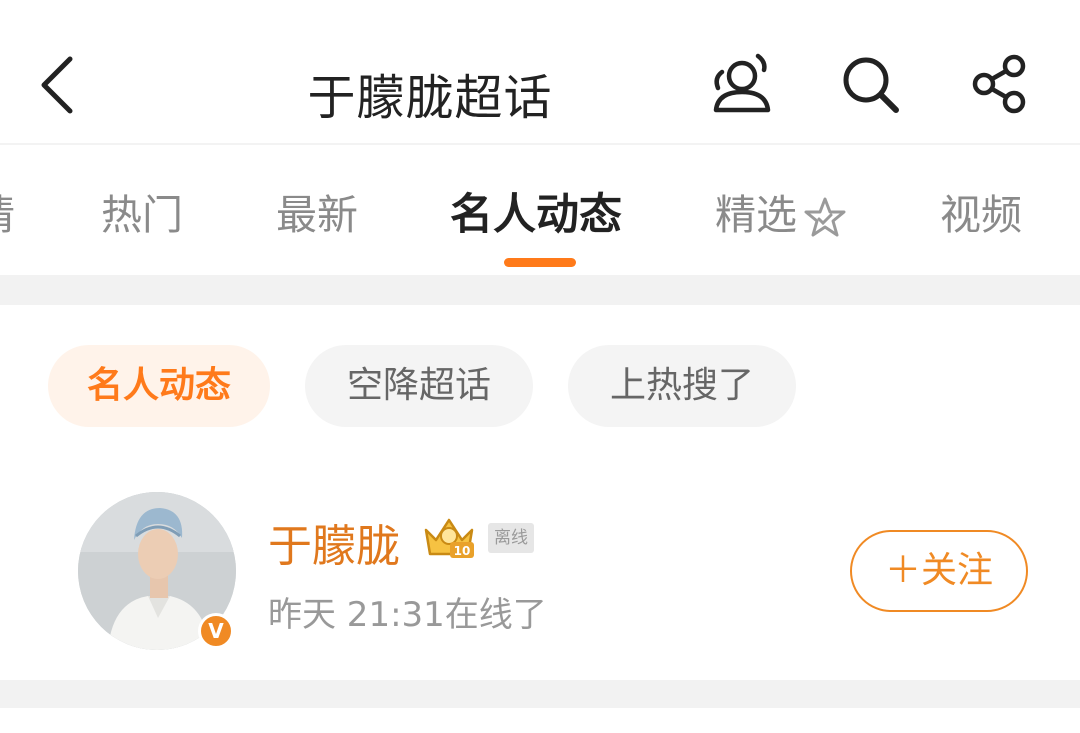 Image resolution: width=1080 pixels, height=733 pixels. Describe the element at coordinates (449, 538) in the screenshot. I see `crown-level-badge-icon: 10` at that location.